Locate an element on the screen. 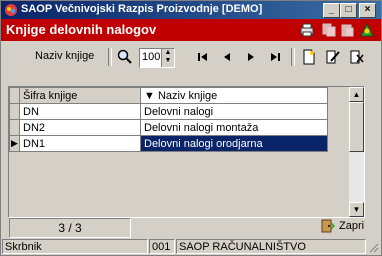  edit-document-icon is located at coordinates (333, 57).